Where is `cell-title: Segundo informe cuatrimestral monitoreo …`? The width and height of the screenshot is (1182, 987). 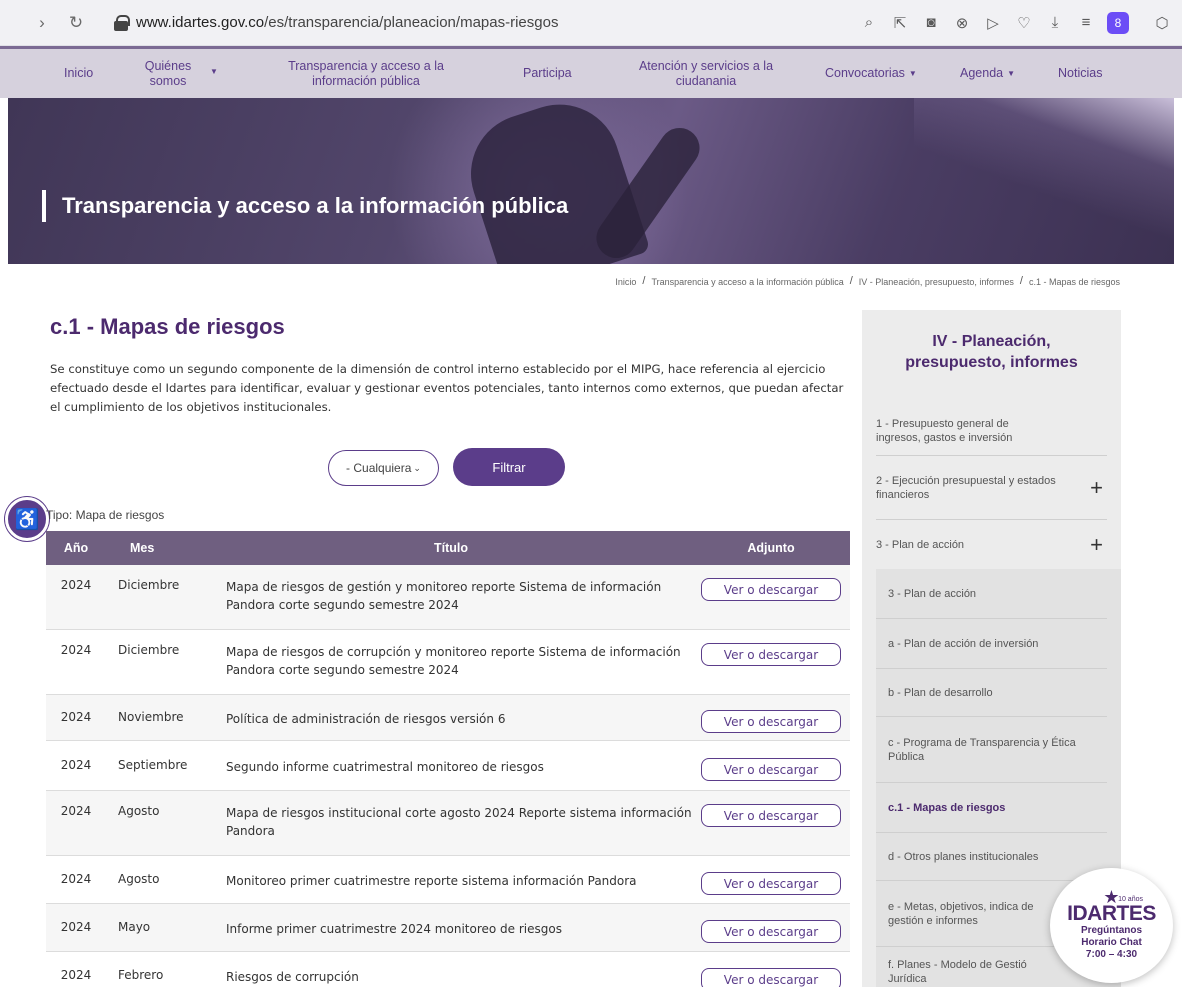
cell-title: Segundo informe cuatrimestral monitoreo … is located at coordinates (385, 767).